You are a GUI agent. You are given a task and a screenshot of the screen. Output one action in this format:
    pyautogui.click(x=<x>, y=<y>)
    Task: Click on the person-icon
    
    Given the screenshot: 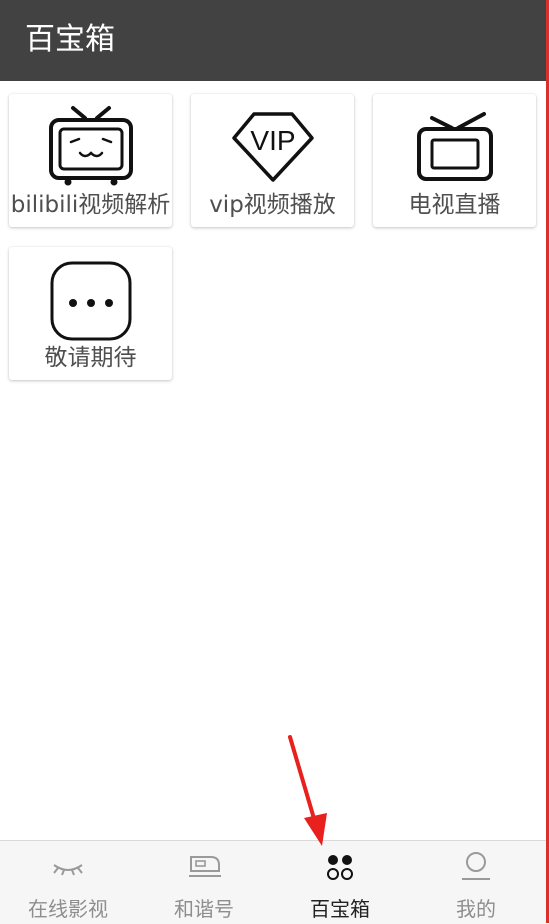 What is the action you would take?
    pyautogui.click(x=476, y=868)
    